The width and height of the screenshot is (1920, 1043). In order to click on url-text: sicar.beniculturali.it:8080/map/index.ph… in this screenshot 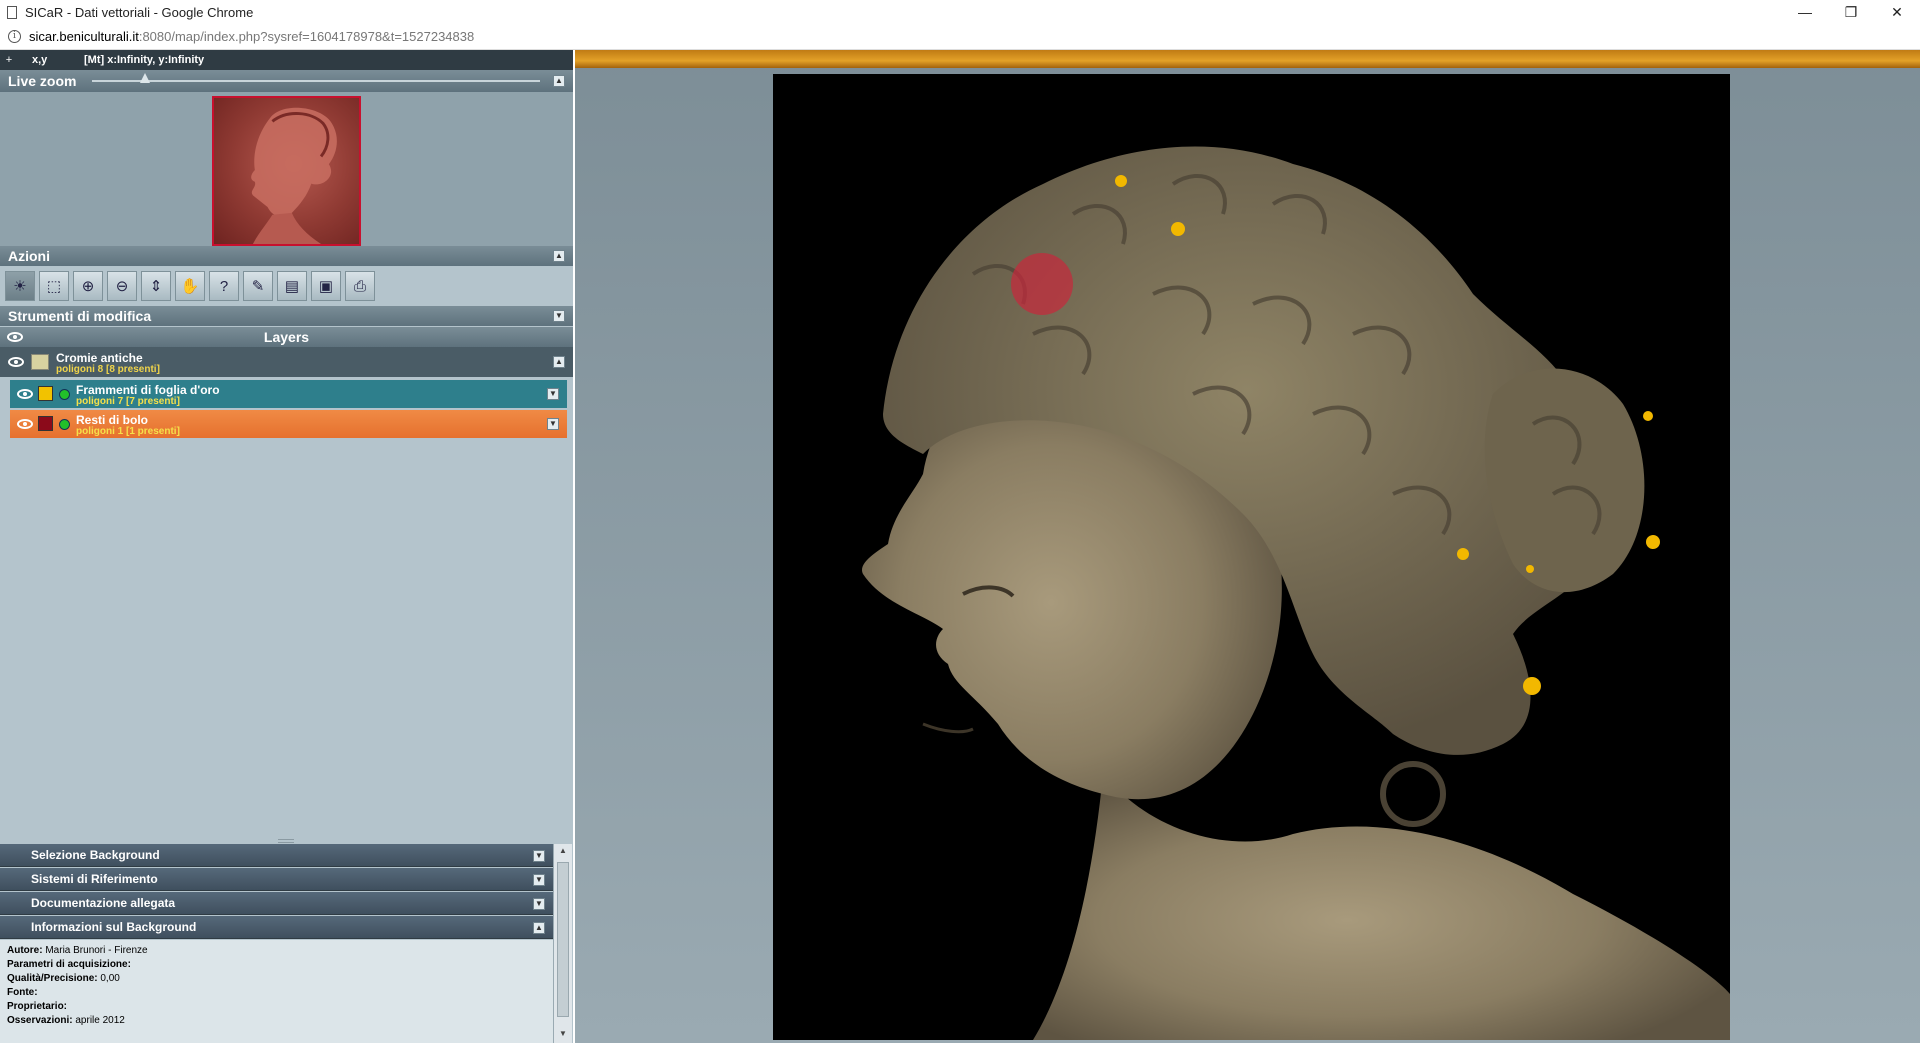, I will do `click(251, 36)`.